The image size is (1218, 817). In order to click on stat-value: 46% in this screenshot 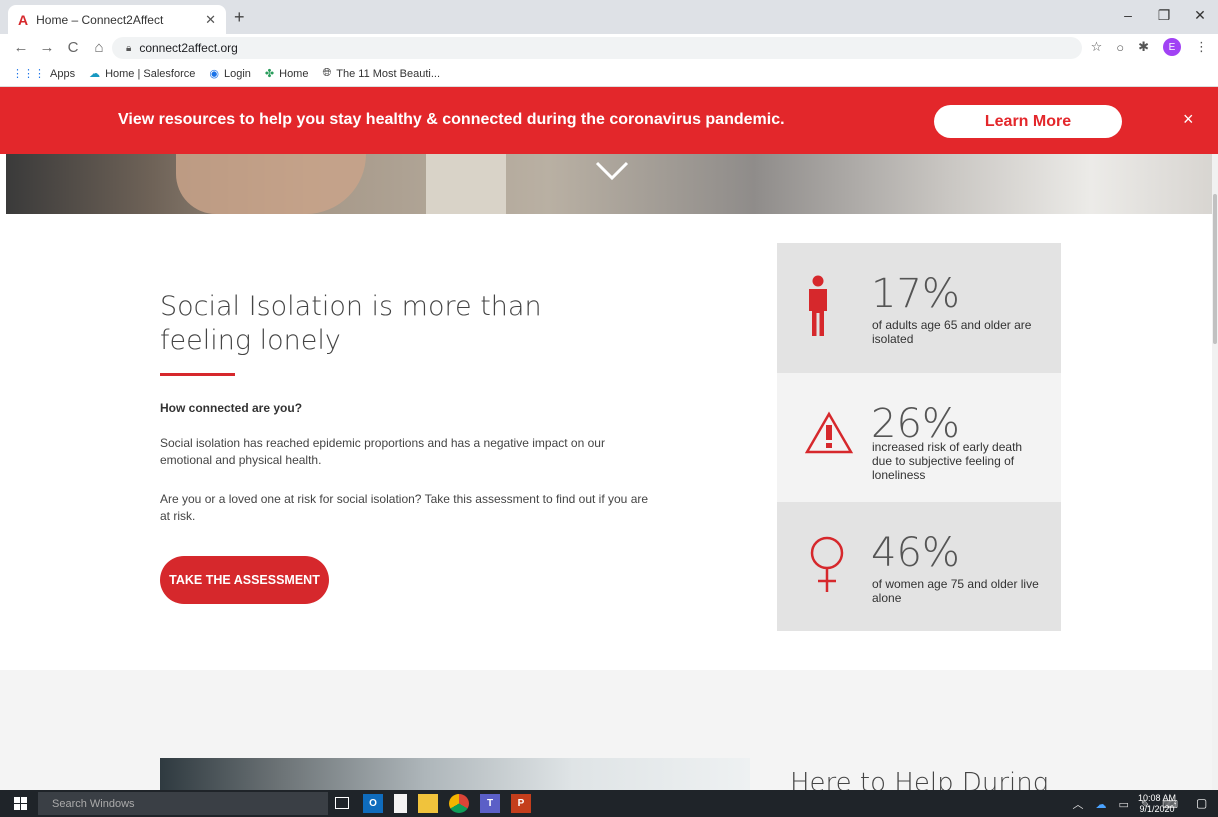, I will do `click(915, 553)`.